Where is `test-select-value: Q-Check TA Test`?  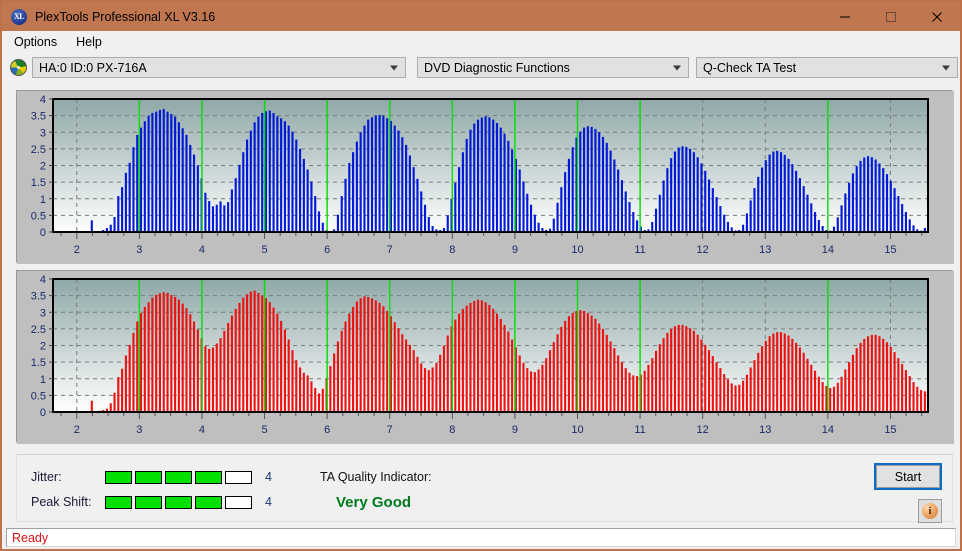 test-select-value: Q-Check TA Test is located at coordinates (750, 67).